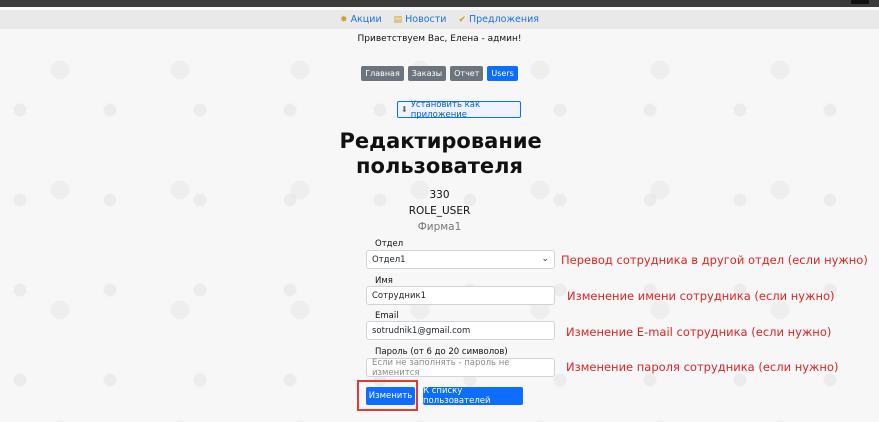 The image size is (879, 422). I want to click on name-input: Сотрудник1, so click(460, 295).